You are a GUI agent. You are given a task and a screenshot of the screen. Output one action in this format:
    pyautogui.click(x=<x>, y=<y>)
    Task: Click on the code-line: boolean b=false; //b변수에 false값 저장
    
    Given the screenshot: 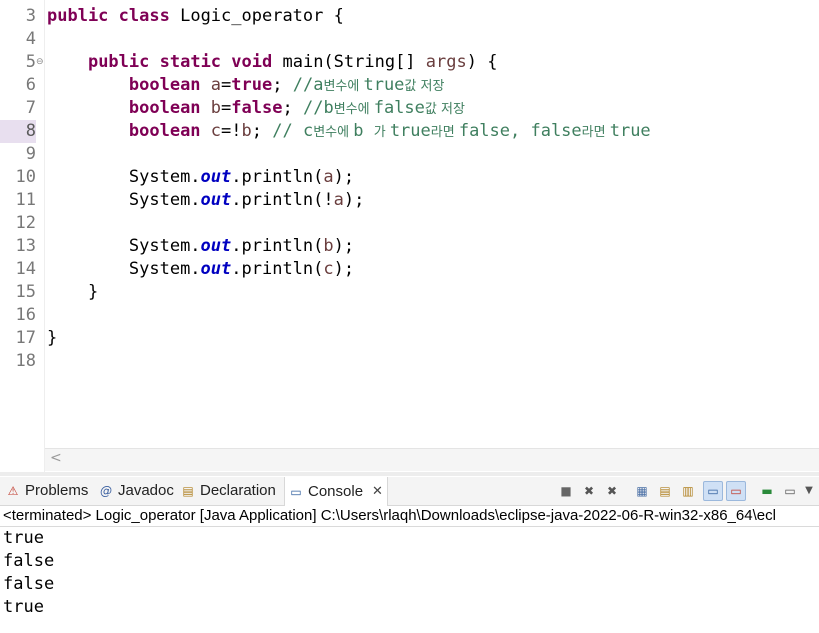 What is the action you would take?
    pyautogui.click(x=256, y=108)
    